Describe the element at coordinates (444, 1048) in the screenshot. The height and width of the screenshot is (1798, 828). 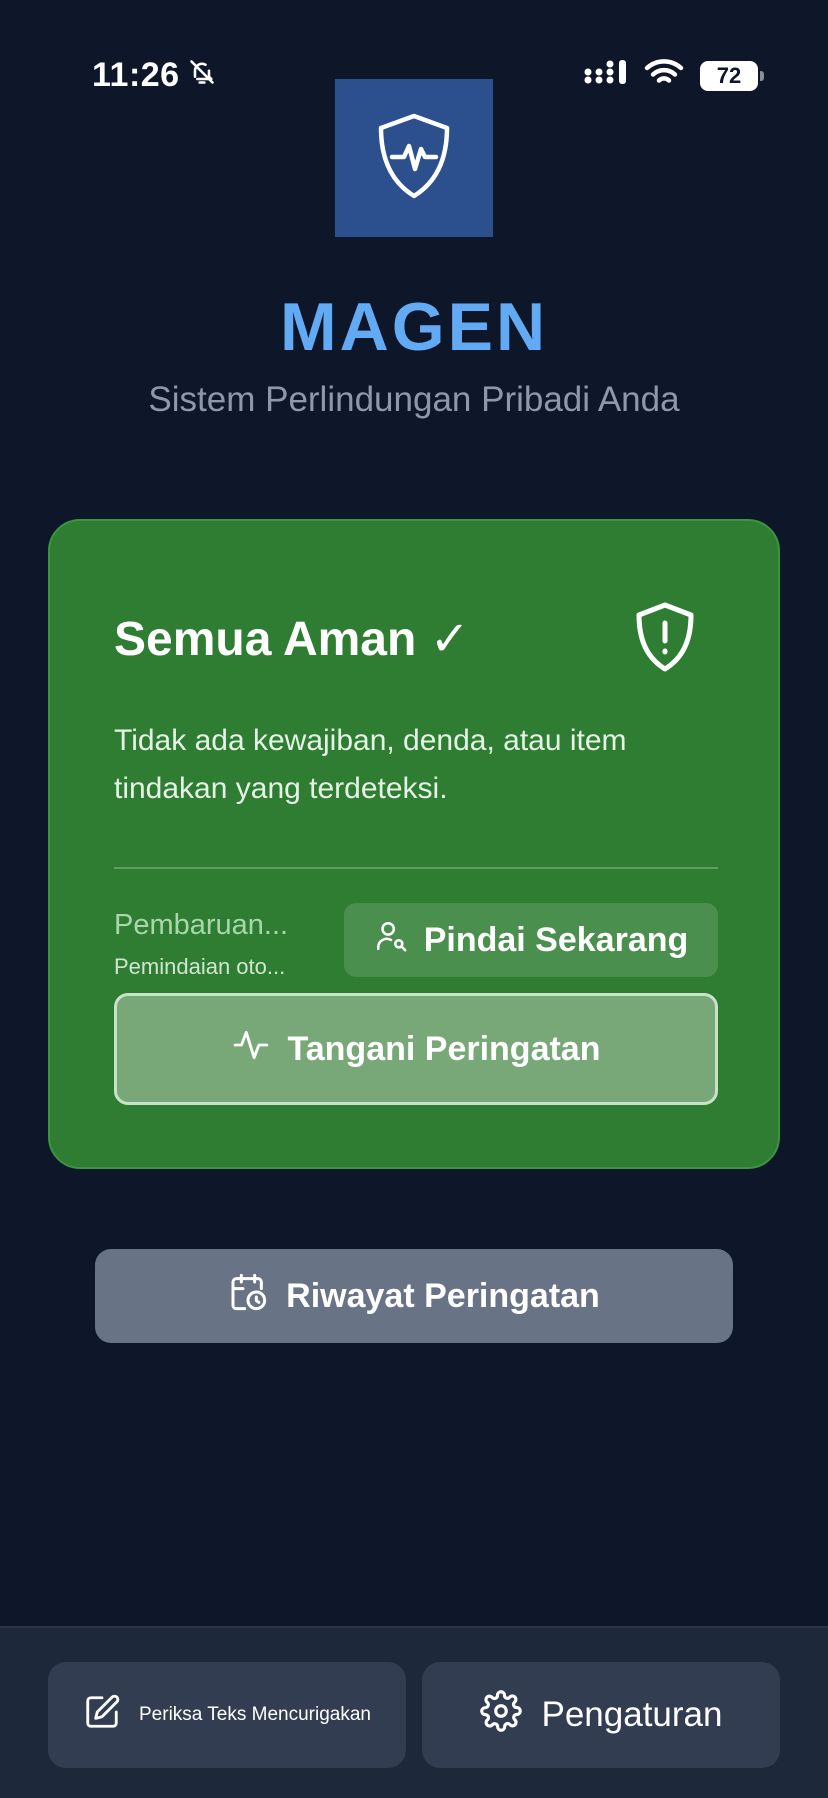
I see `handle-alerts-label: Tangani Peringatan` at that location.